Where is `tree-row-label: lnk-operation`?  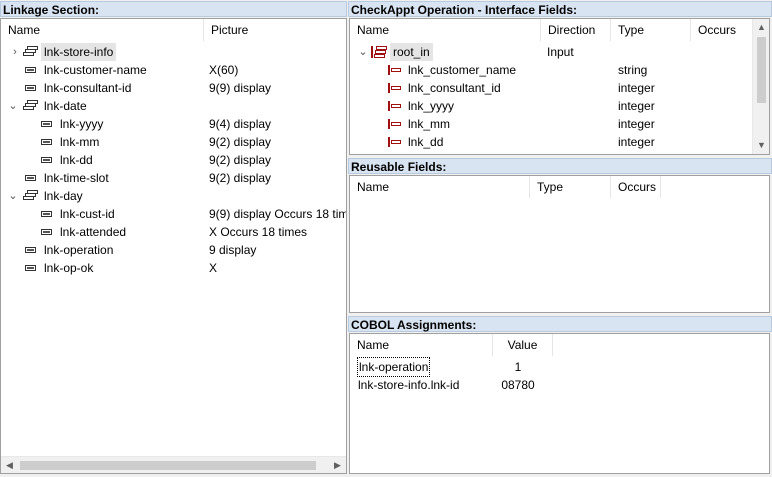 tree-row-label: lnk-operation is located at coordinates (79, 250).